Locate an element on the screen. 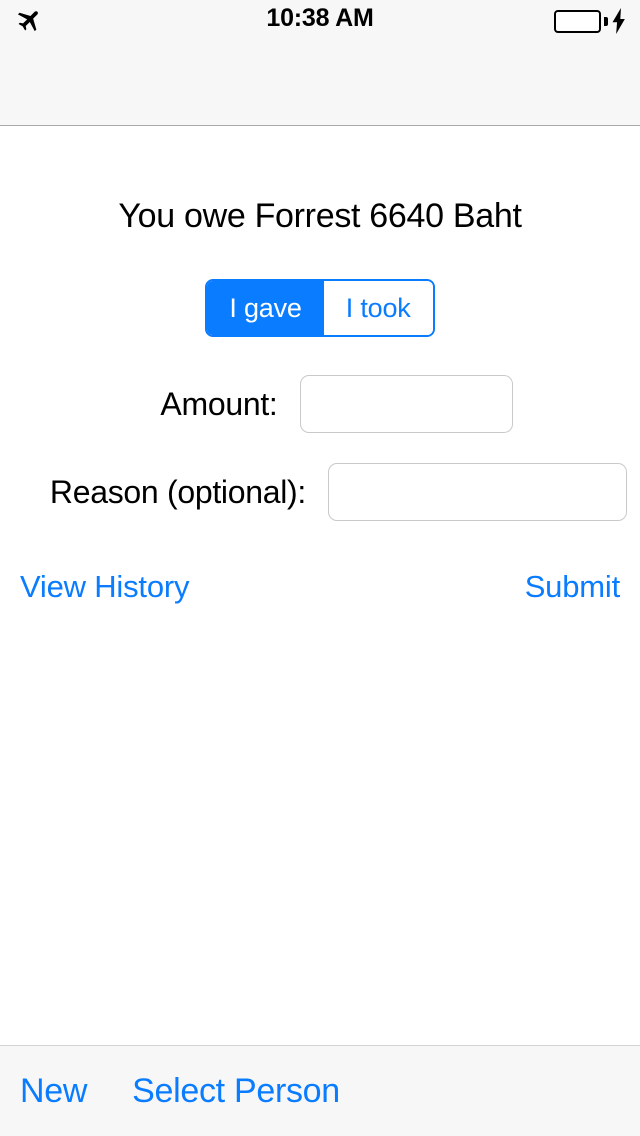 The image size is (640, 1136). reason-label: Reason (optional): is located at coordinates (177, 491).